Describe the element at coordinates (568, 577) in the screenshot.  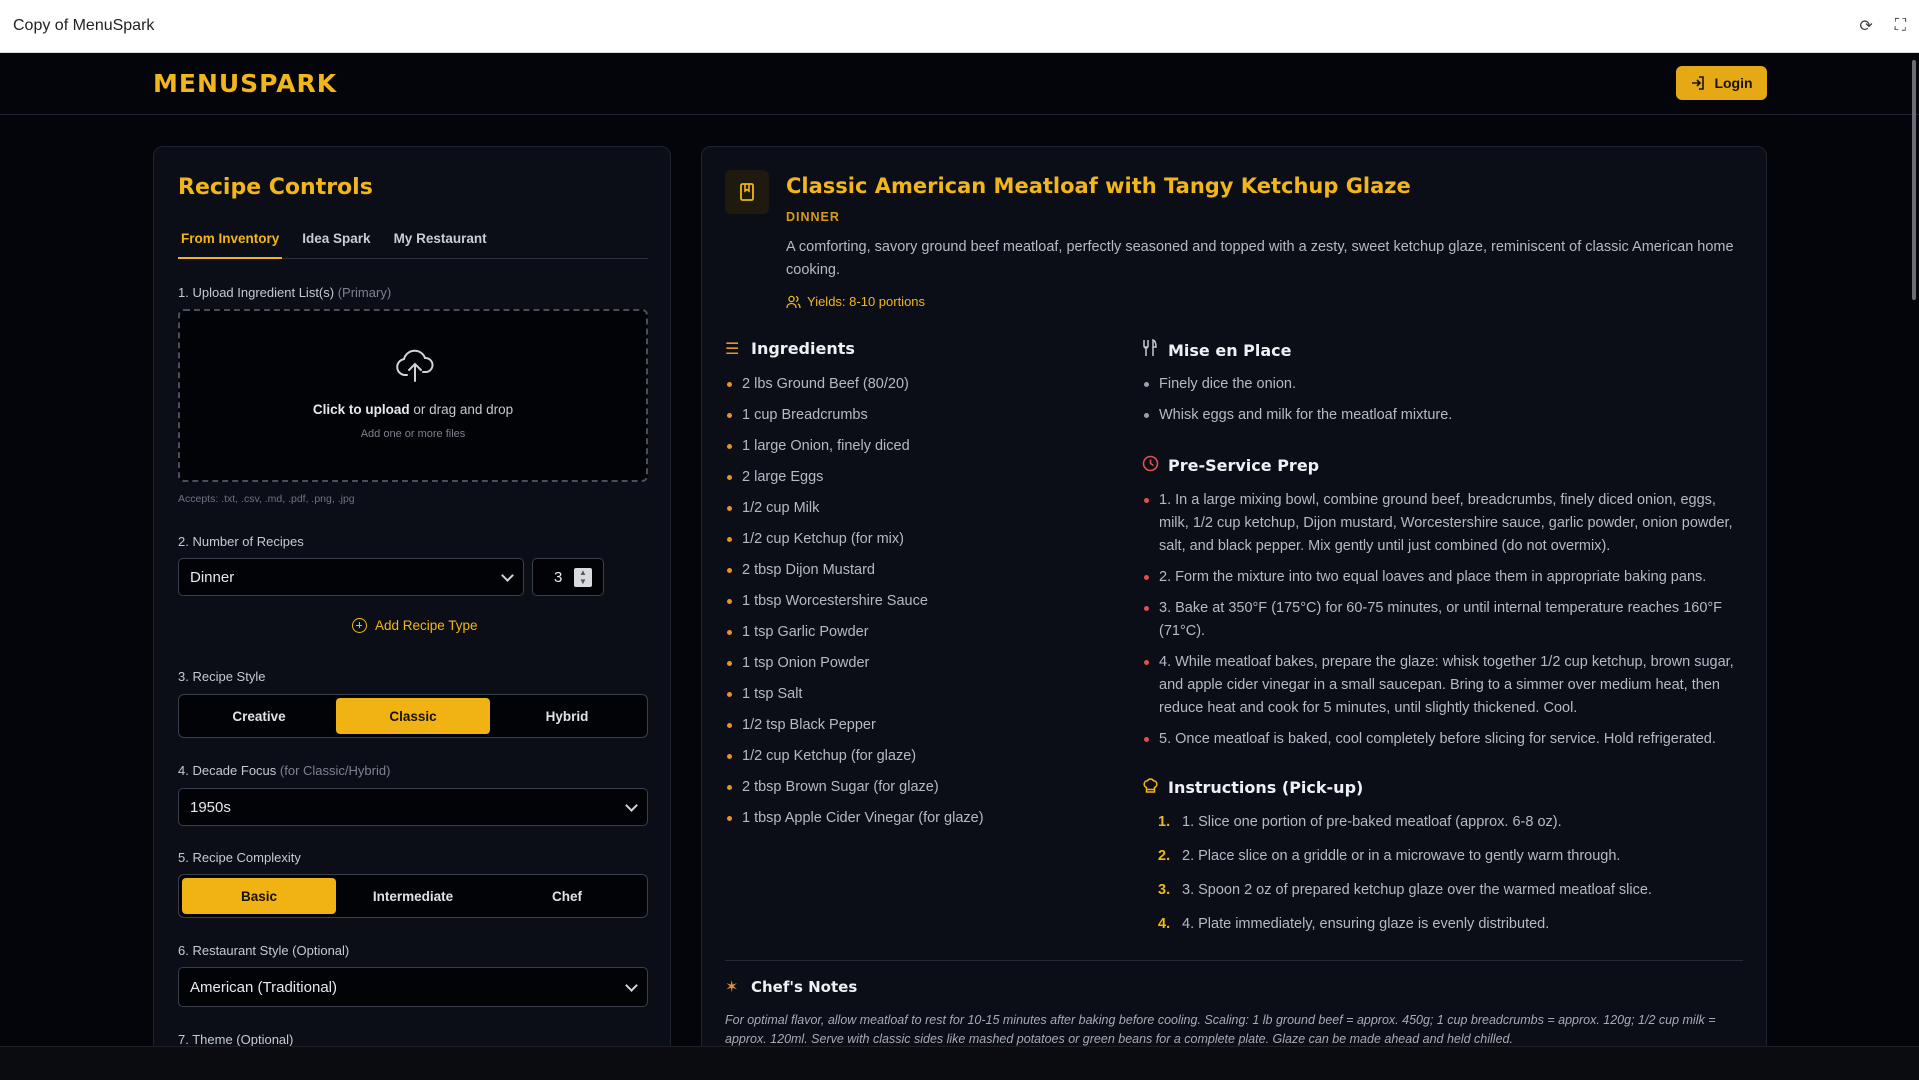
I see `recipe-count-input: 3 ▲ ▼` at that location.